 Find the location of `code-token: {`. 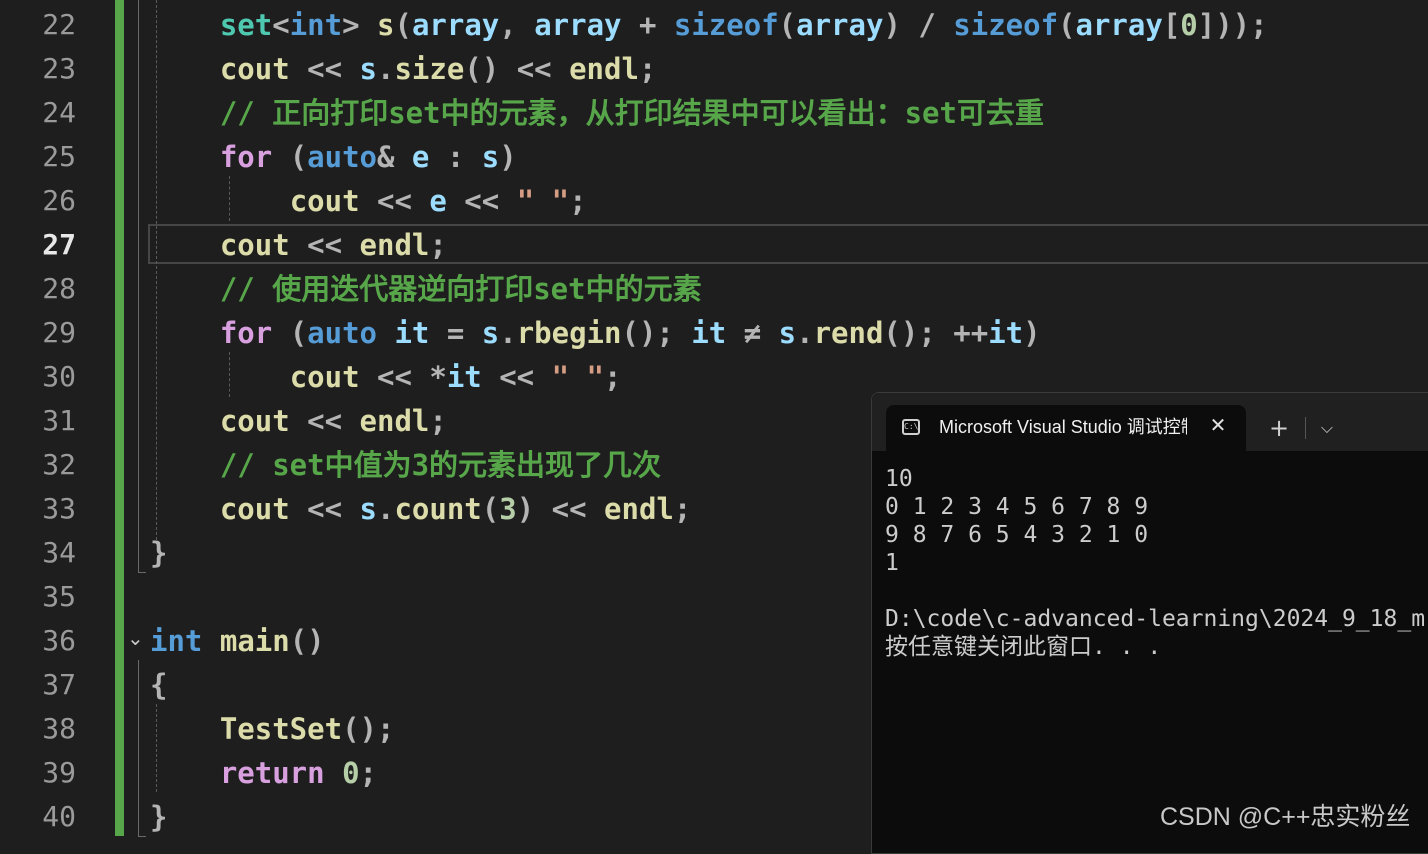

code-token: { is located at coordinates (159, 685).